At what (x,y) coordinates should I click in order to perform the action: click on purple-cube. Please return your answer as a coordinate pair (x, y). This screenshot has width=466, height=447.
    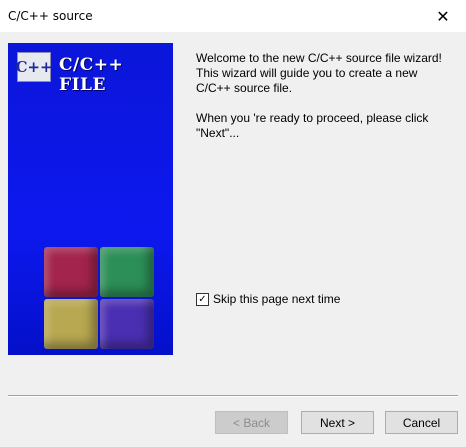
    Looking at the image, I should click on (127, 324).